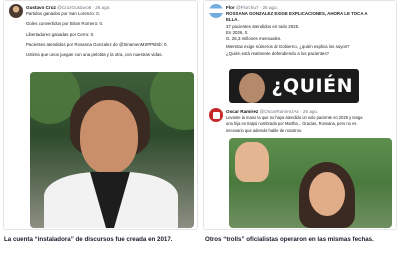  I want to click on image-headline: ¿QUIÉN, so click(312, 86).